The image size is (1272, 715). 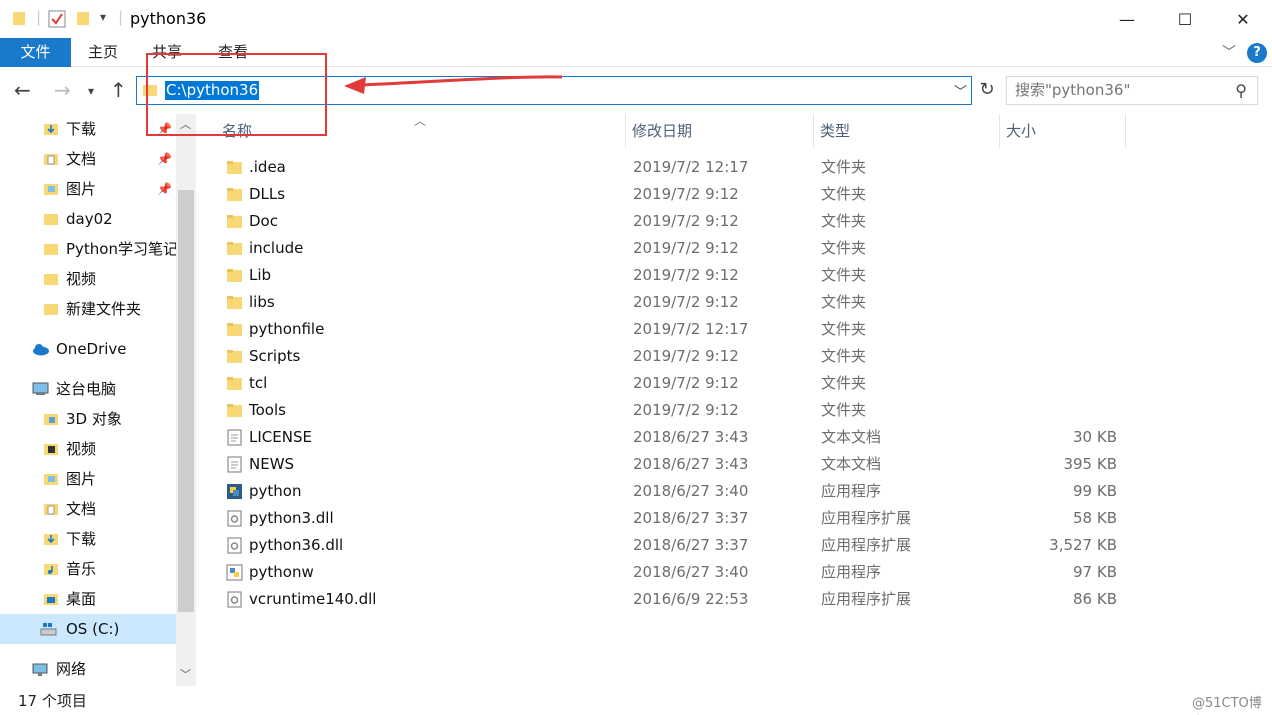 I want to click on table-row: DLLs 2019/7/2 9:12 文件夹, so click(x=680, y=194).